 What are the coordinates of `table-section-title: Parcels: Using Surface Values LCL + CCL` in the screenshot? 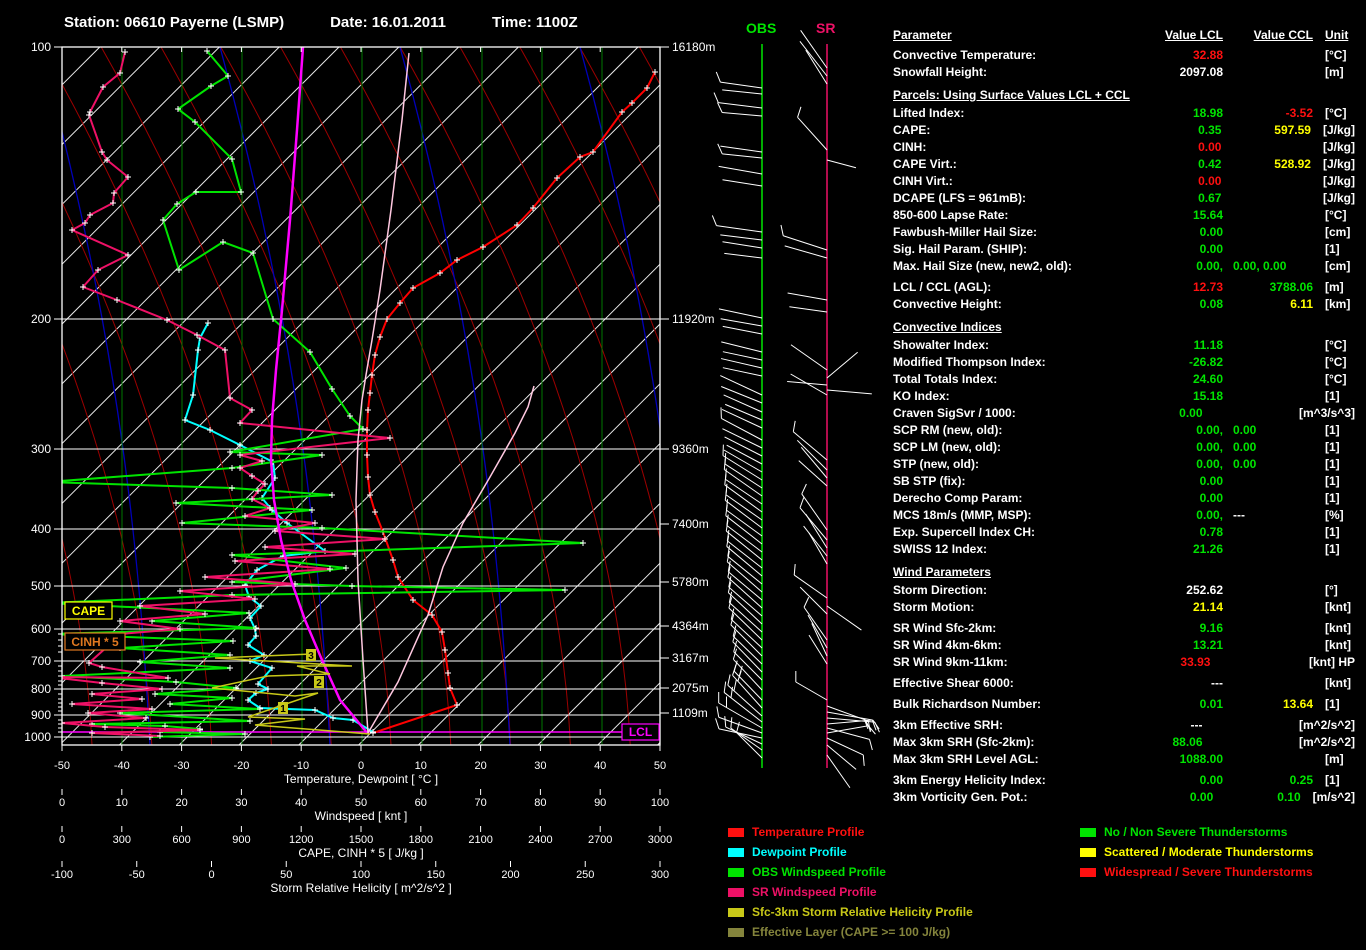 It's located at (1011, 95).